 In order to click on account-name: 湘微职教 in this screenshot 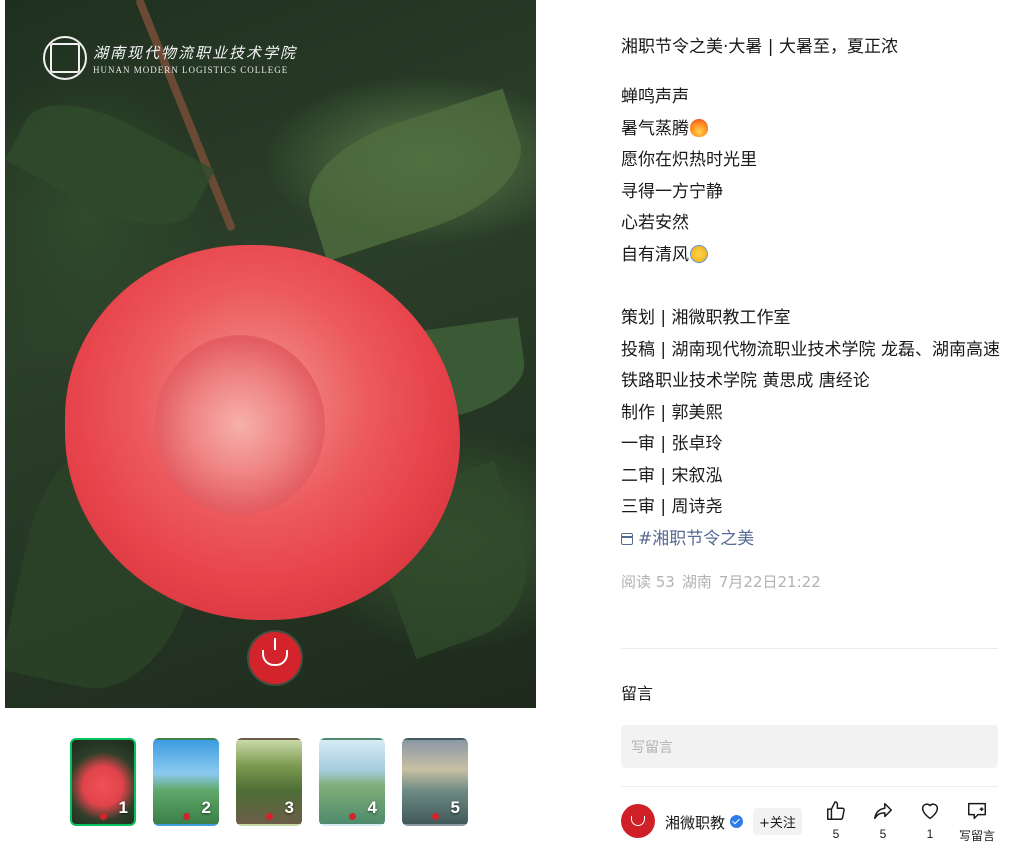, I will do `click(695, 822)`.